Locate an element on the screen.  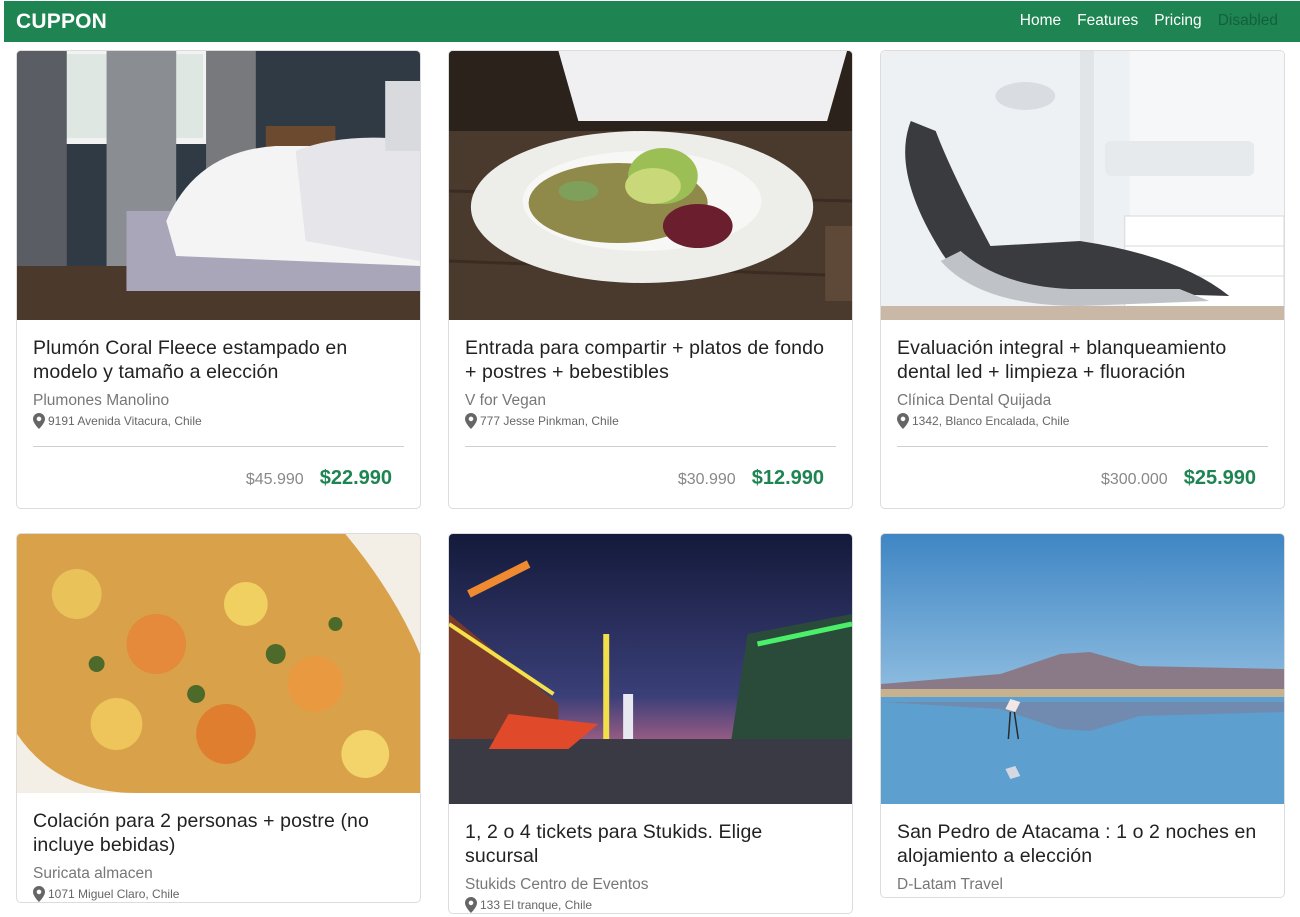
deal-address: 777 Jesse Pinkman, Chile is located at coordinates (650, 421).